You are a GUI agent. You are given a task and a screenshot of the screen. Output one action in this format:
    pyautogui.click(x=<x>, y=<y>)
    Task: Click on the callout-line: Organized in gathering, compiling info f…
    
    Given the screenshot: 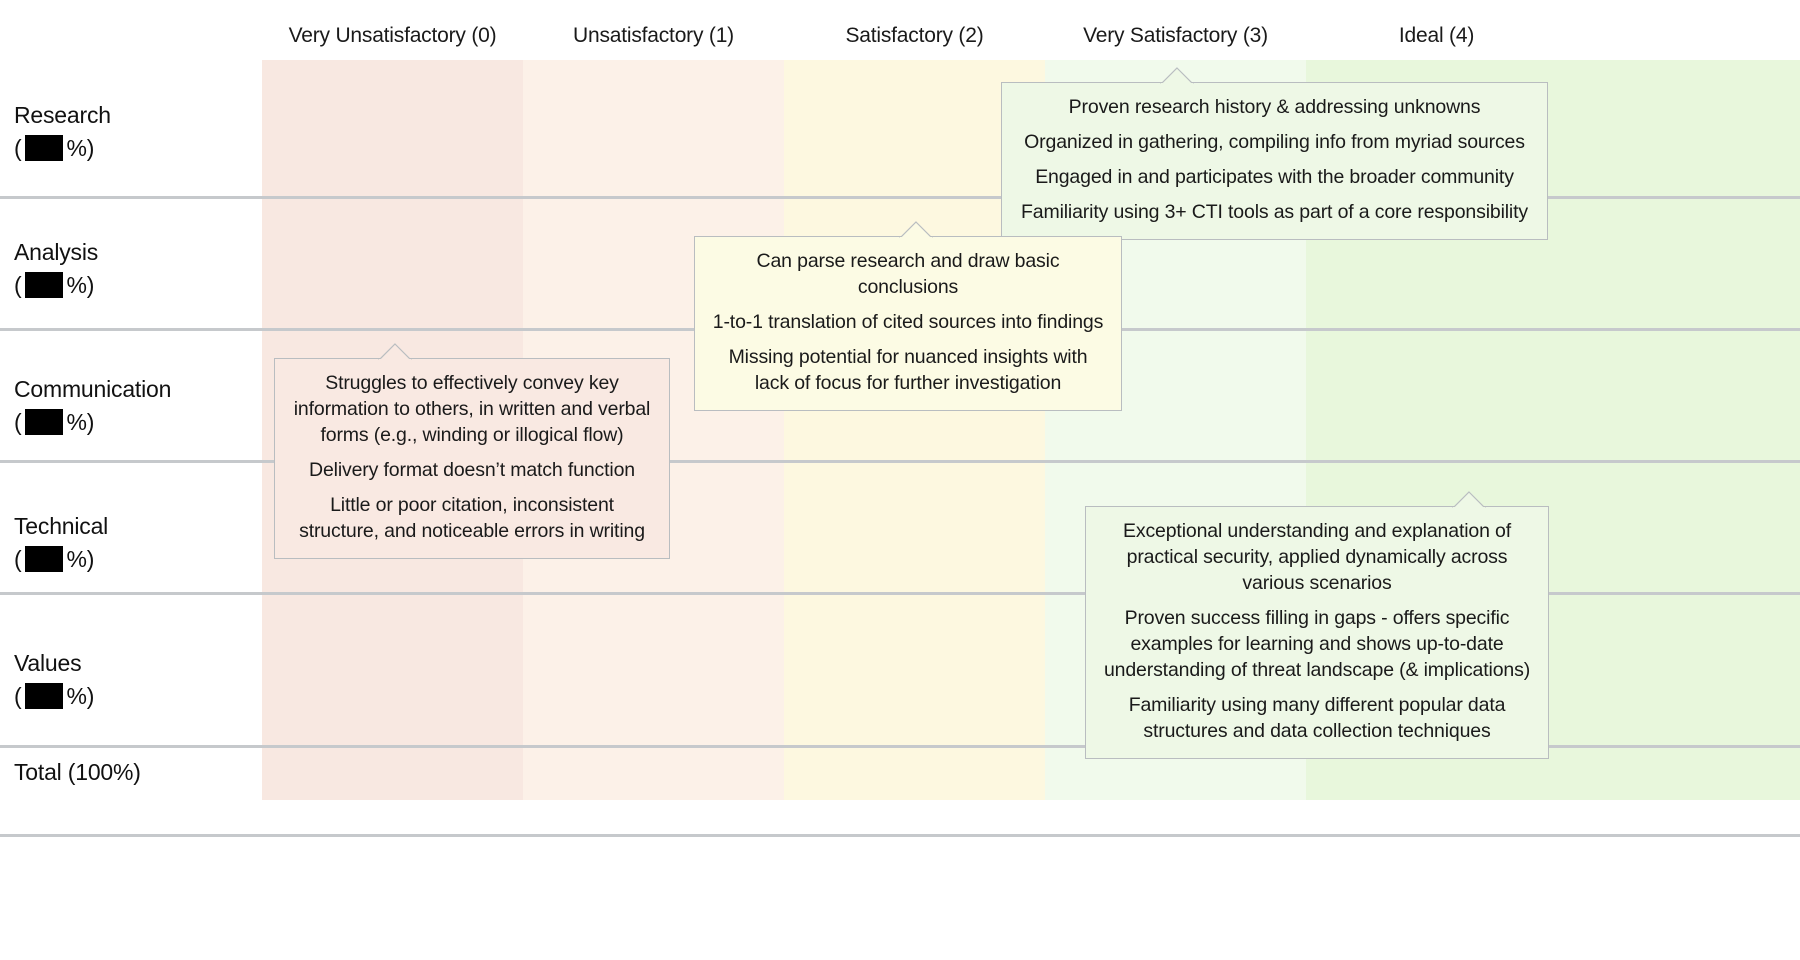 What is the action you would take?
    pyautogui.click(x=1274, y=142)
    